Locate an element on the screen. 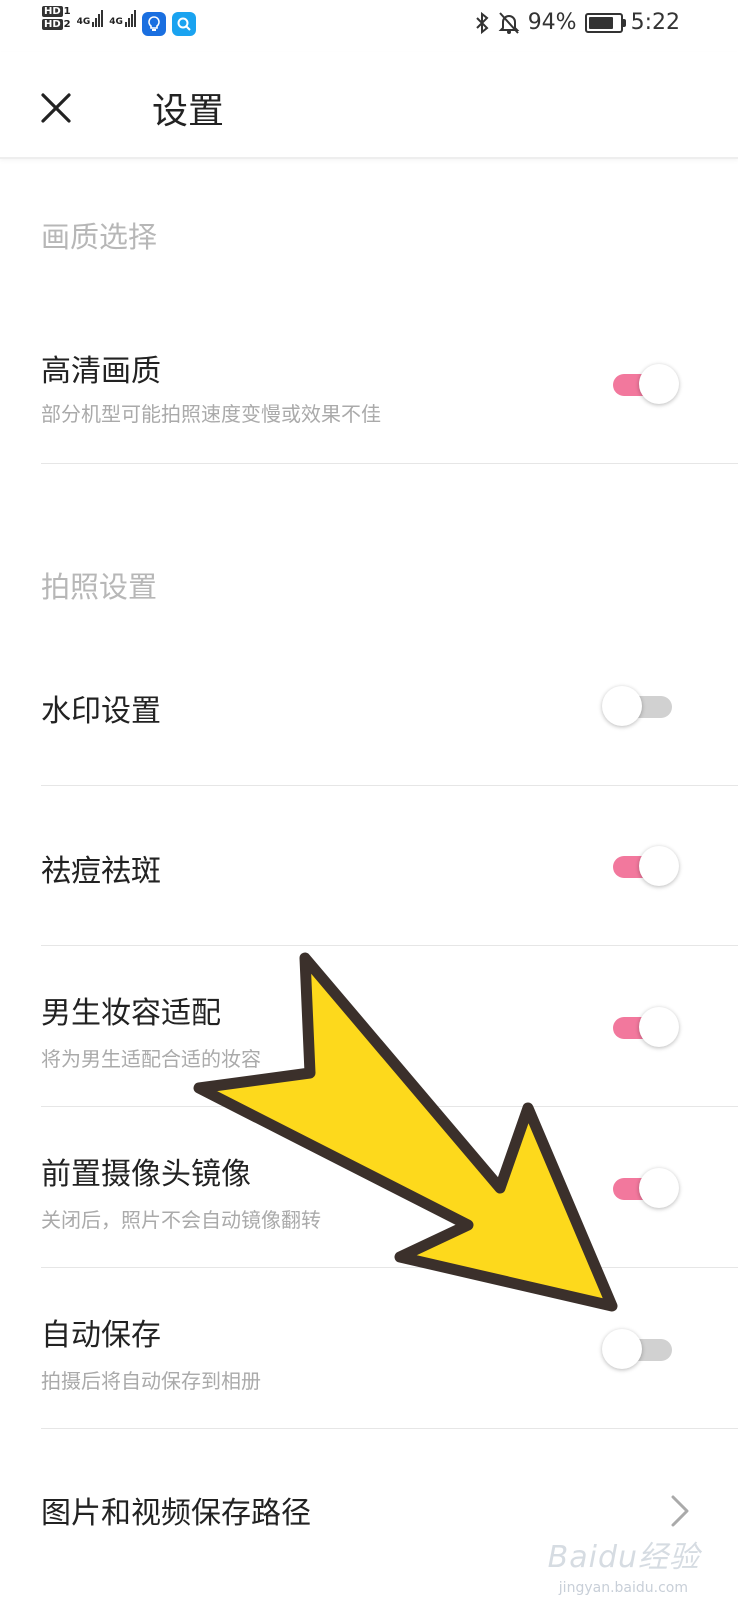  setting-title: 自动保存 is located at coordinates (101, 1335).